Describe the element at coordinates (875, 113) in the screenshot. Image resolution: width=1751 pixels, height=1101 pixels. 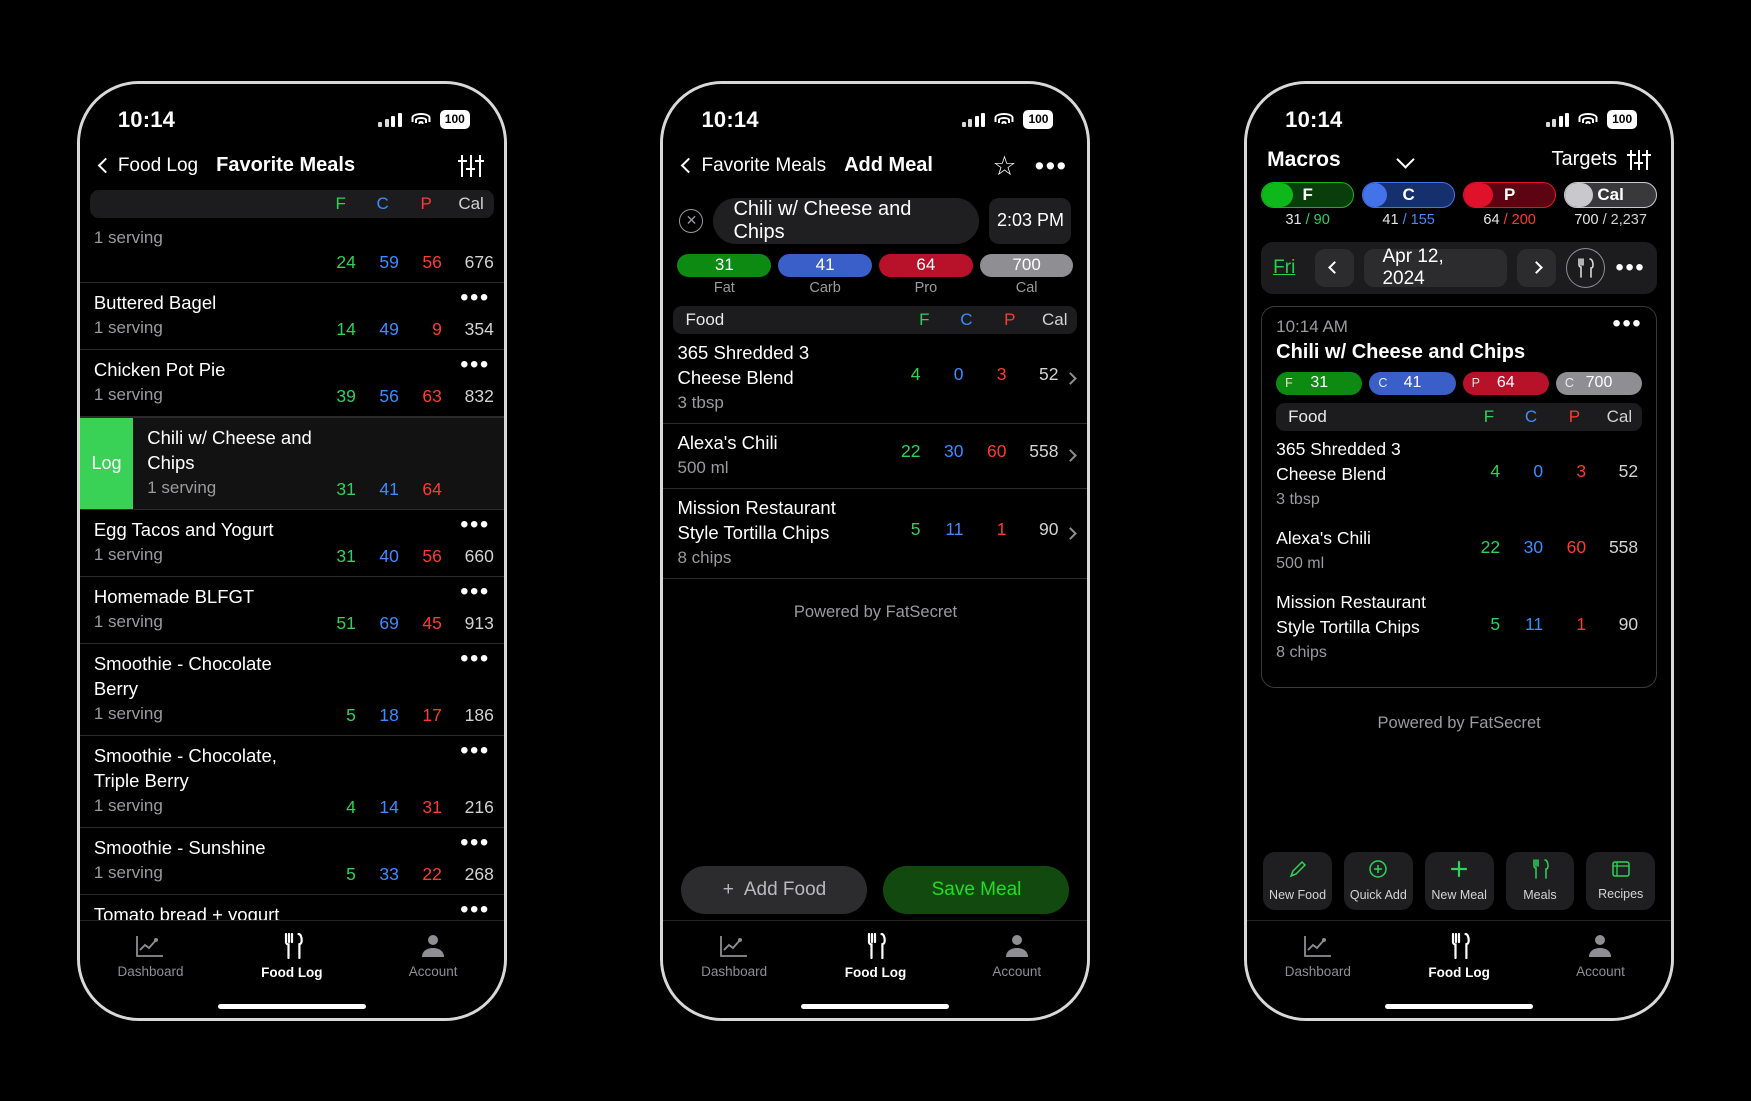
I see `status-bar: 10:14 100` at that location.